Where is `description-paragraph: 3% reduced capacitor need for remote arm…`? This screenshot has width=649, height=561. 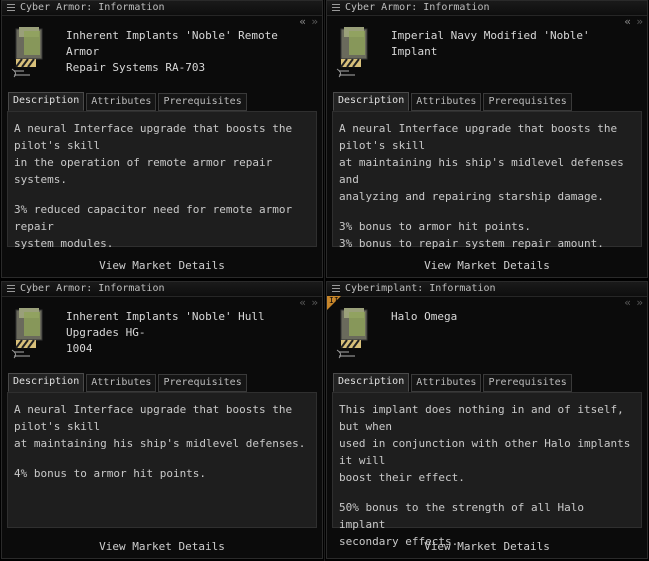 description-paragraph: 3% reduced capacitor need for remote arm… is located at coordinates (153, 226).